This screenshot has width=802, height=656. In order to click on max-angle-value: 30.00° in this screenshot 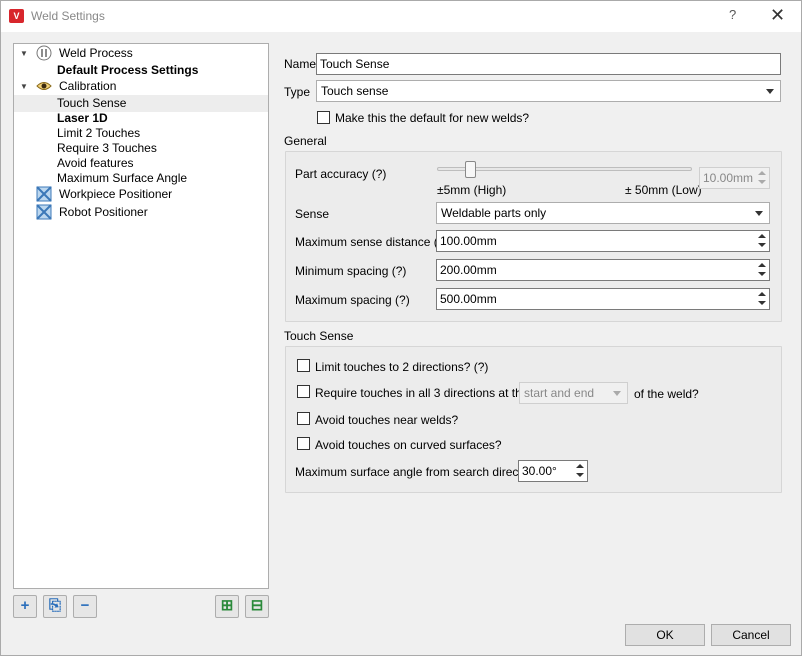, I will do `click(539, 471)`.